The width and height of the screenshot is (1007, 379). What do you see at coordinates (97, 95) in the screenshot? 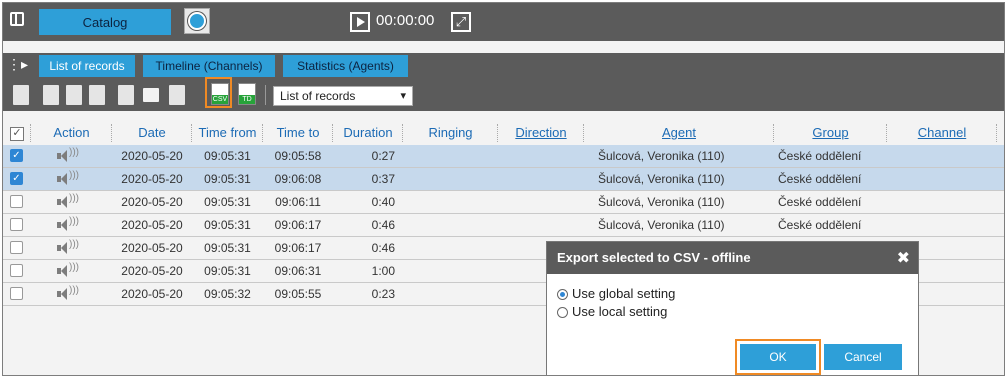
I see `archive-selected-icon` at bounding box center [97, 95].